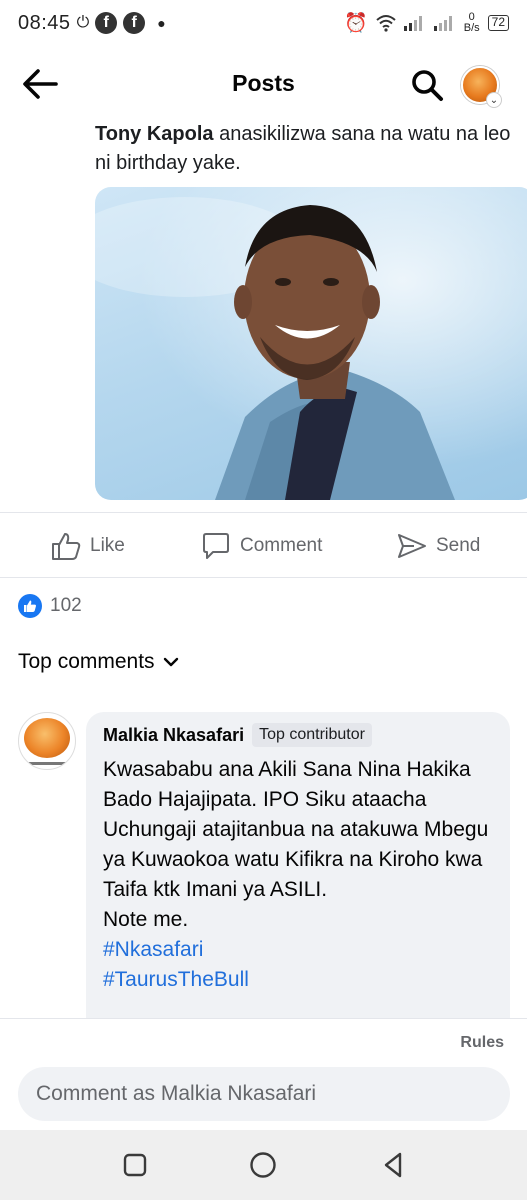  What do you see at coordinates (298, 980) in the screenshot?
I see `hashtag-link: #TaurusTheBull` at bounding box center [298, 980].